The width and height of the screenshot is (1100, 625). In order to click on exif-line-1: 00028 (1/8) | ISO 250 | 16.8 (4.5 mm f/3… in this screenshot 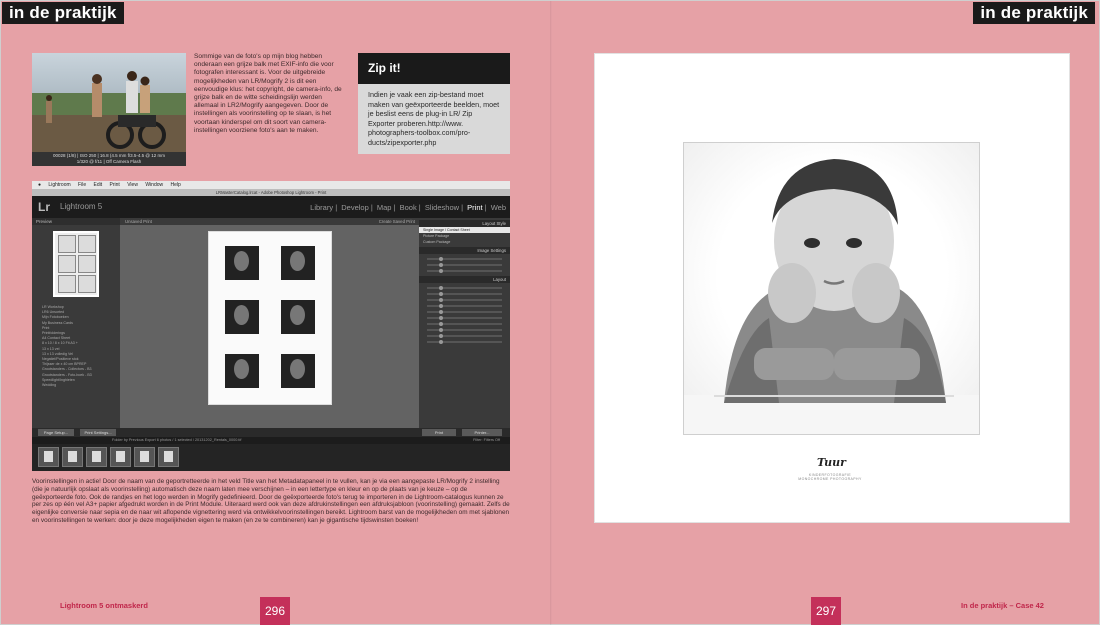, I will do `click(109, 155)`.